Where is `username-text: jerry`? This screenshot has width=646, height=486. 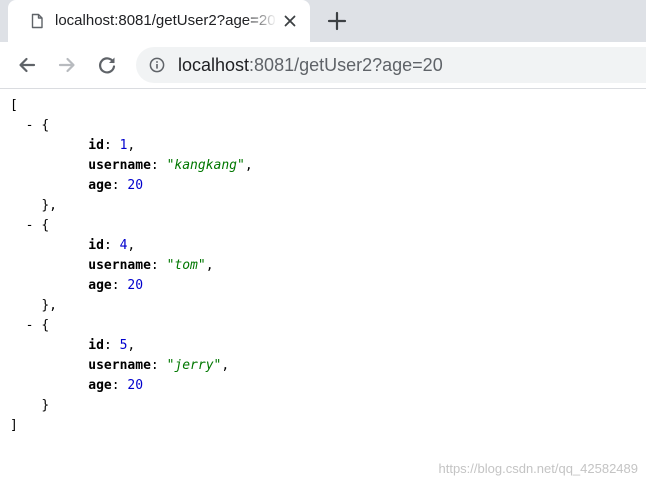
username-text: jerry is located at coordinates (194, 365).